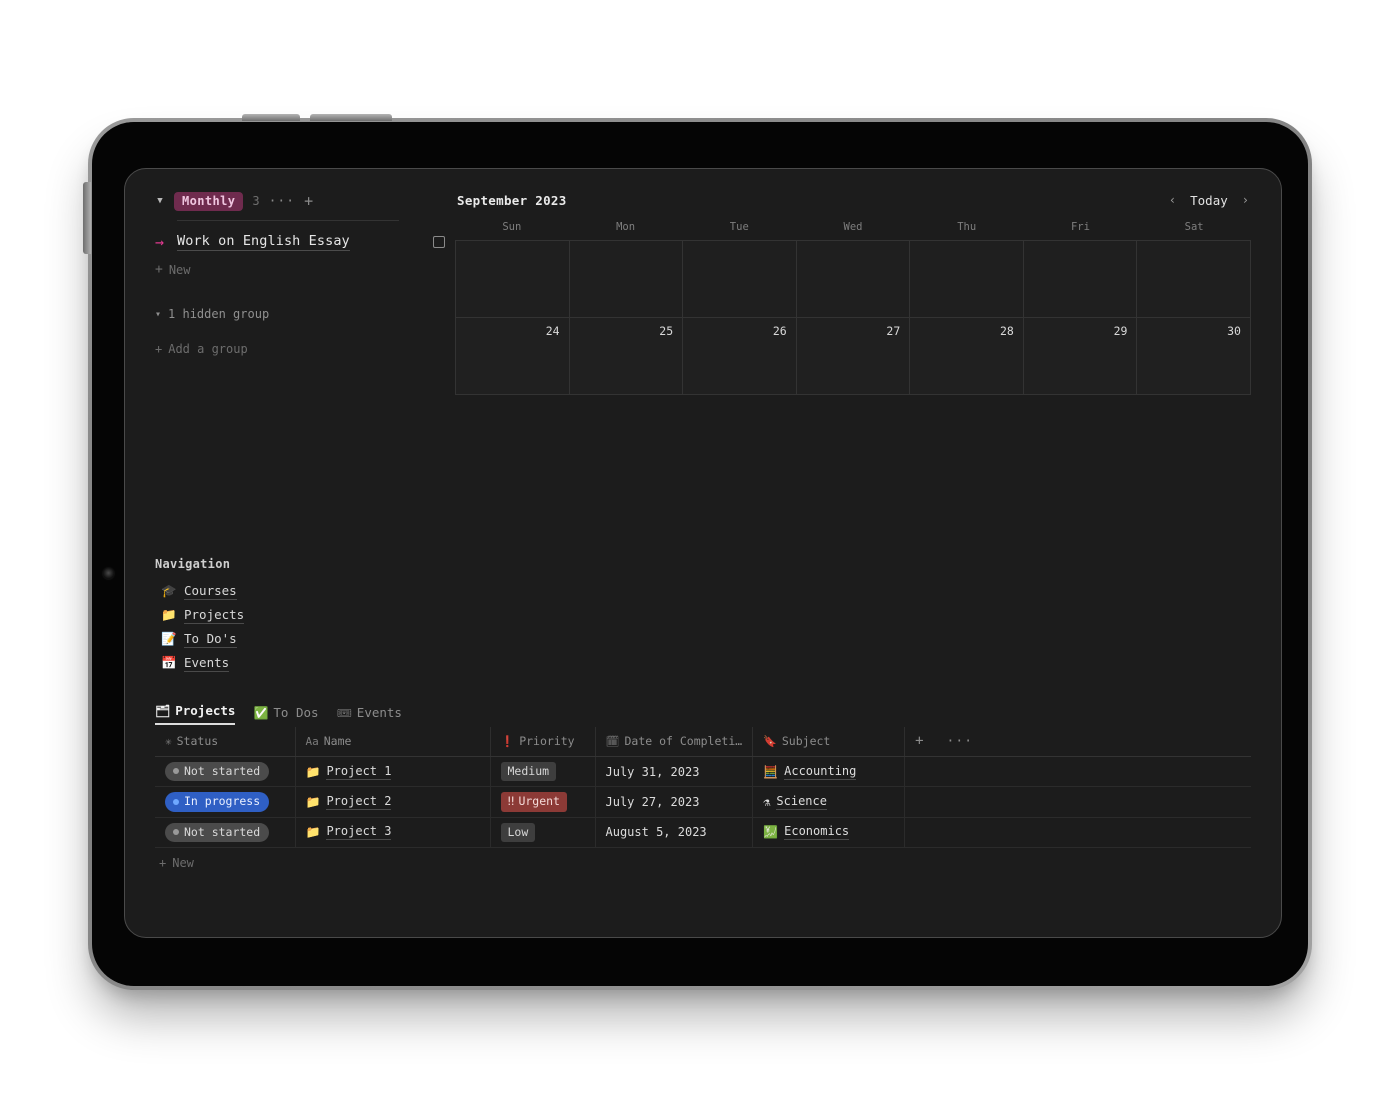 This screenshot has width=1400, height=1120. Describe the element at coordinates (829, 802) in the screenshot. I see `cell-subject: ⚗ Science` at that location.